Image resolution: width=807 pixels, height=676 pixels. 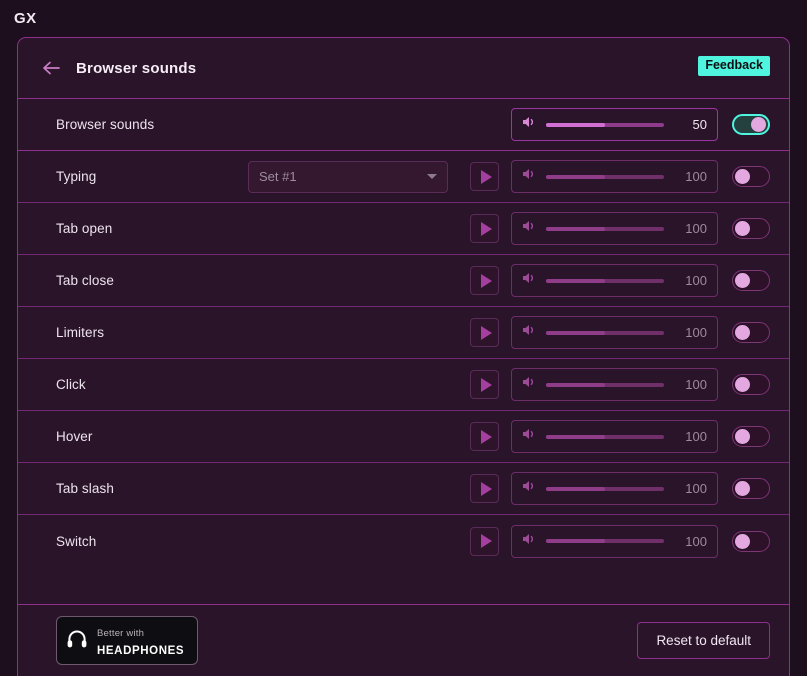 What do you see at coordinates (85, 280) in the screenshot?
I see `sound-row-label: Tab close` at bounding box center [85, 280].